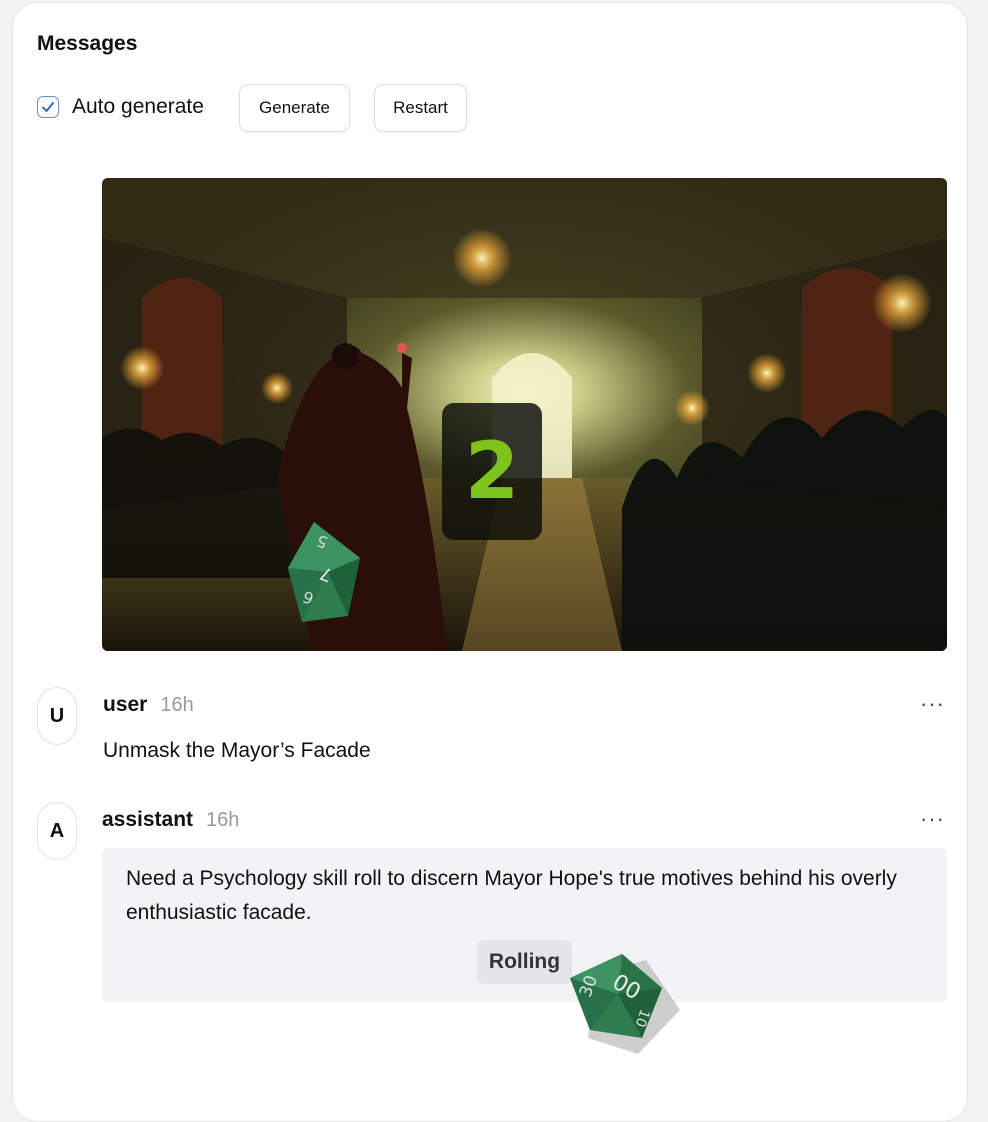 The height and width of the screenshot is (1122, 988). I want to click on generate-button: Generate, so click(294, 108).